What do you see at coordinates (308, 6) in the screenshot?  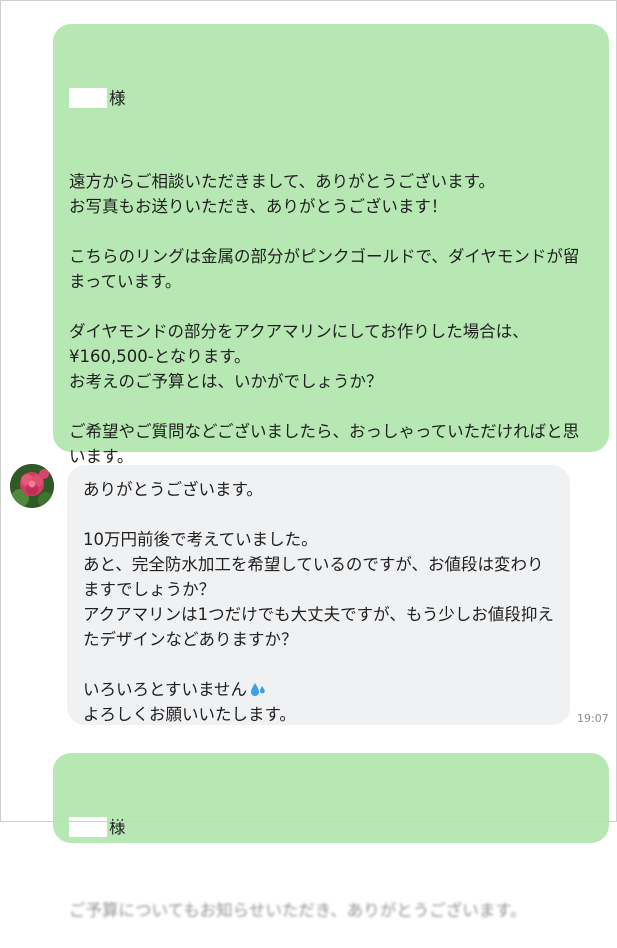 I see `top-bar-remnant` at bounding box center [308, 6].